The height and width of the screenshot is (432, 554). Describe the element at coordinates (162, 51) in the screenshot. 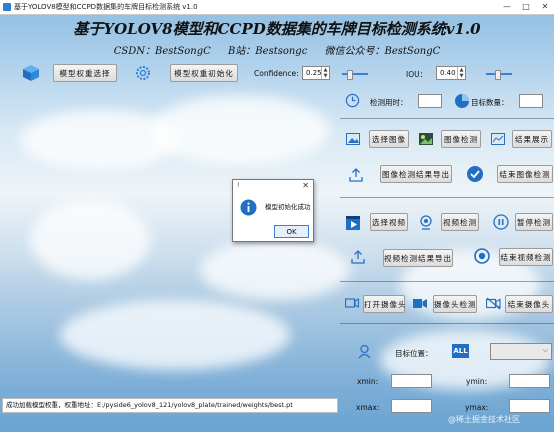

I see `csdn-label: CSDN：BestSongC` at that location.